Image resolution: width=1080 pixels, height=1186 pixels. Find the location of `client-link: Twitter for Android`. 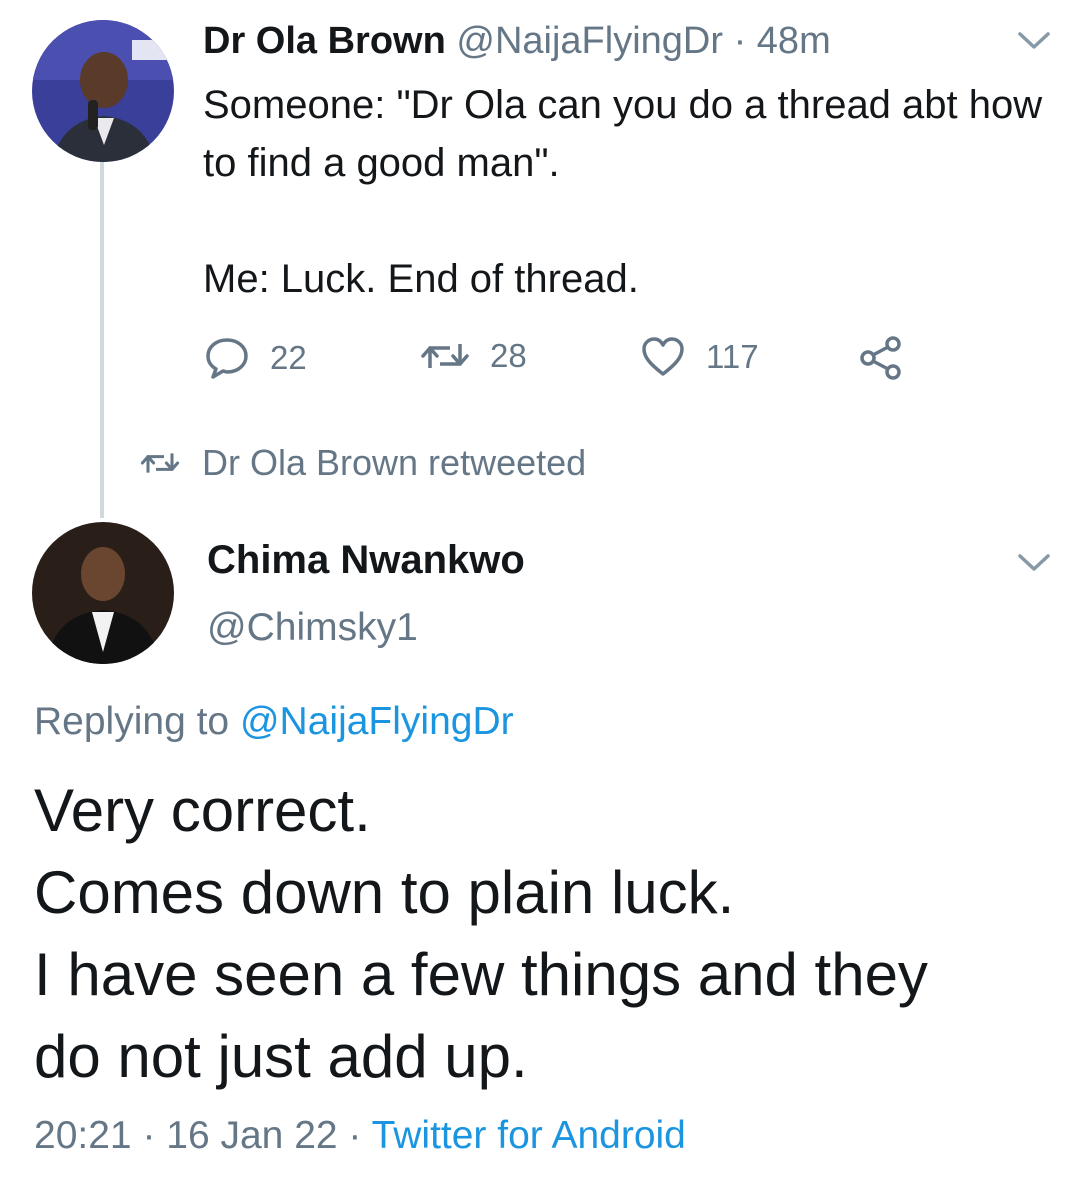

client-link: Twitter for Android is located at coordinates (529, 1135).